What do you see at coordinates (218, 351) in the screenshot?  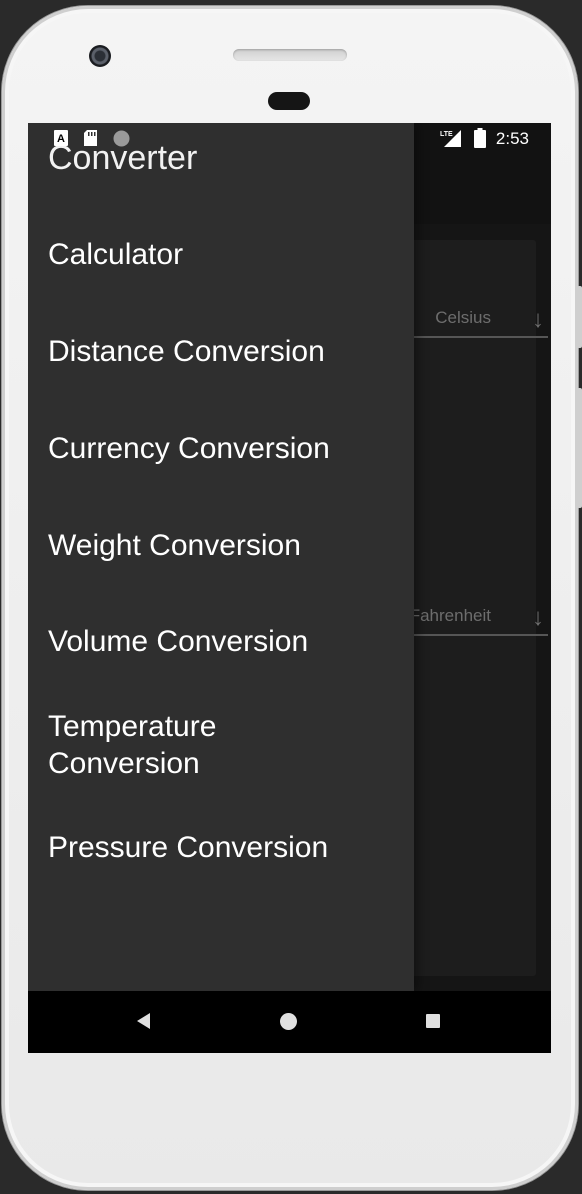 I see `menu-item-distance-conversion: Distance Conversion` at bounding box center [218, 351].